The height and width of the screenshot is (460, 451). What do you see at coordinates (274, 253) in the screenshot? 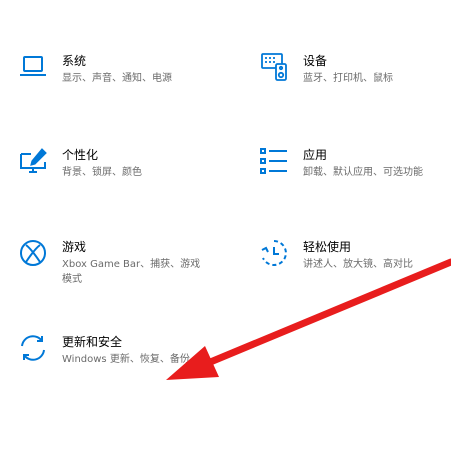
I see `ease-of-access-icon` at bounding box center [274, 253].